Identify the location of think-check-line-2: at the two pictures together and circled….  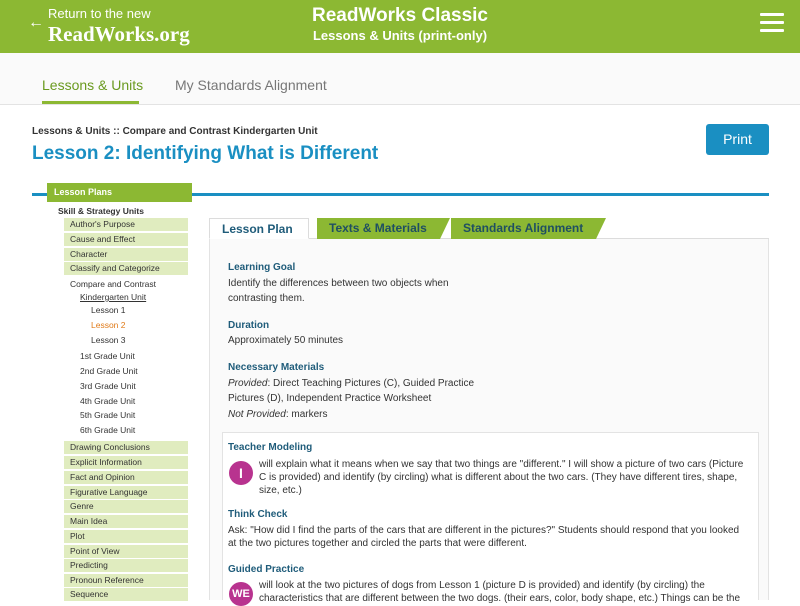
(377, 543).